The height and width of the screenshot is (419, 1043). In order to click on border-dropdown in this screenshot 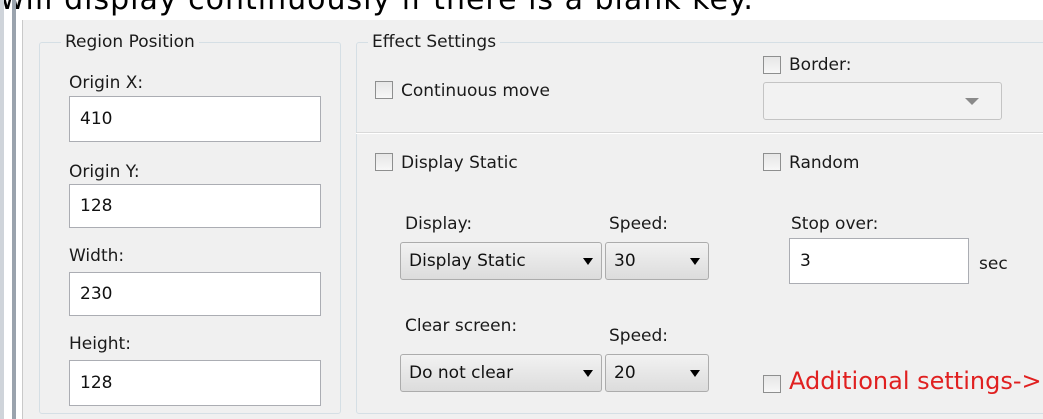, I will do `click(882, 101)`.